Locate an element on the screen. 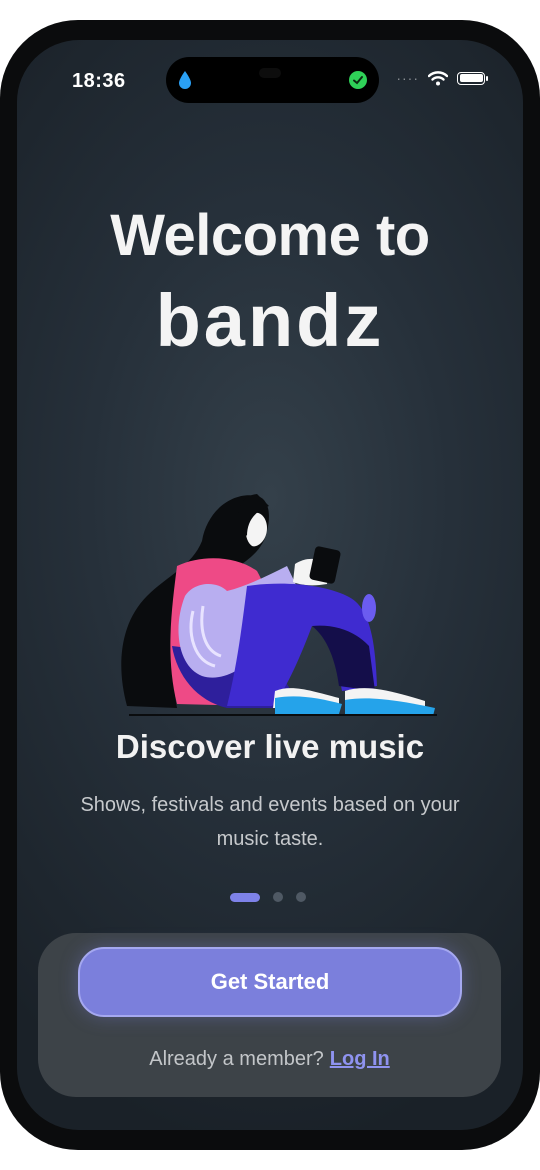 This screenshot has height=1170, width=540. bottom-action-card: Get Started Already a member? Log In is located at coordinates (269, 1015).